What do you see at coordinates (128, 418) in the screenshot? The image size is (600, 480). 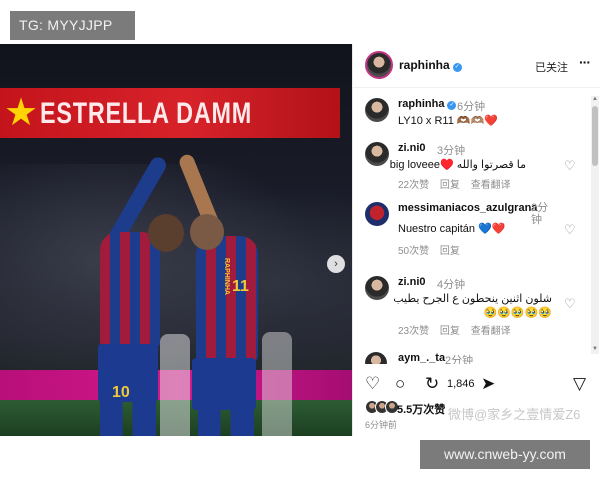 I see `player-left-legs` at bounding box center [128, 418].